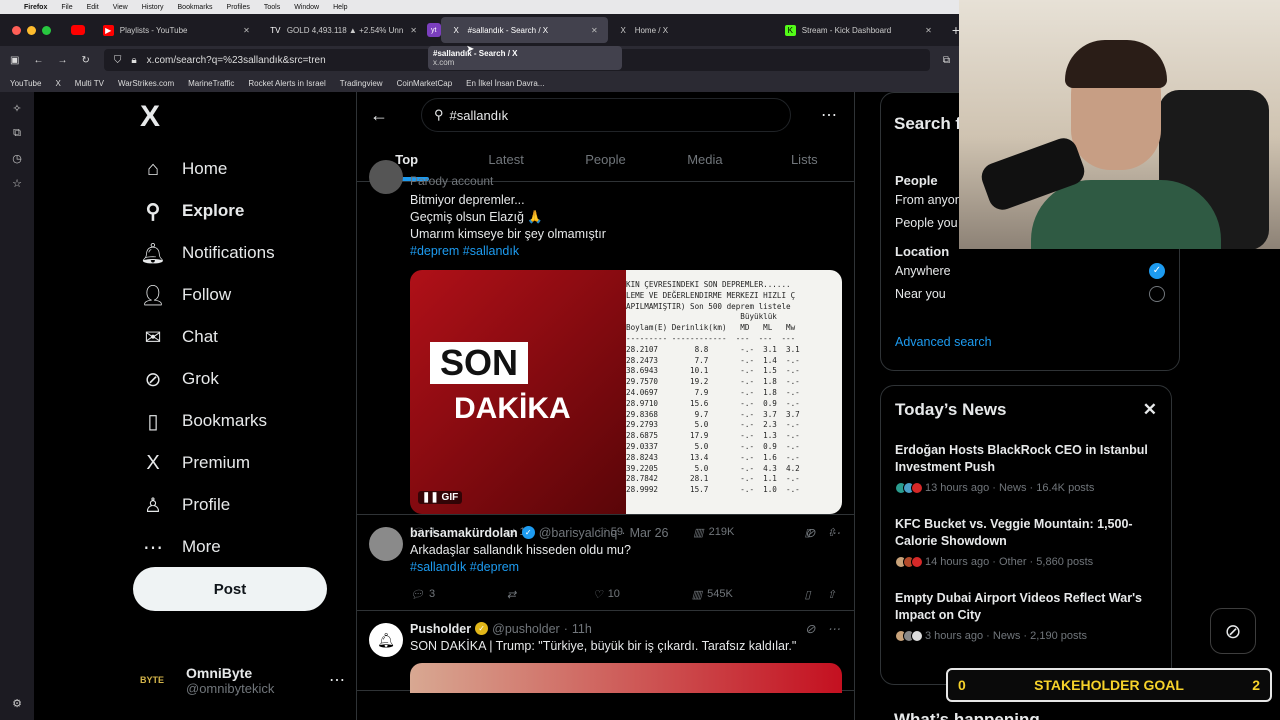 This screenshot has height=720, width=1280. I want to click on author-handle: @barisyalcinq, so click(578, 533).